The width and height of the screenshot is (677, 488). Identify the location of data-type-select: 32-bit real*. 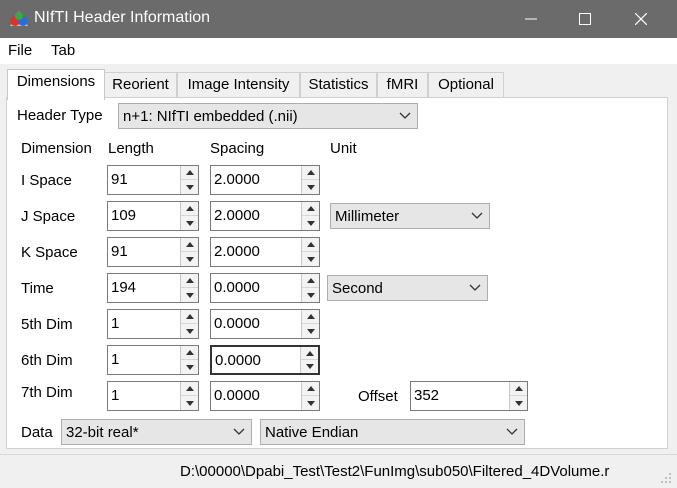
(156, 432).